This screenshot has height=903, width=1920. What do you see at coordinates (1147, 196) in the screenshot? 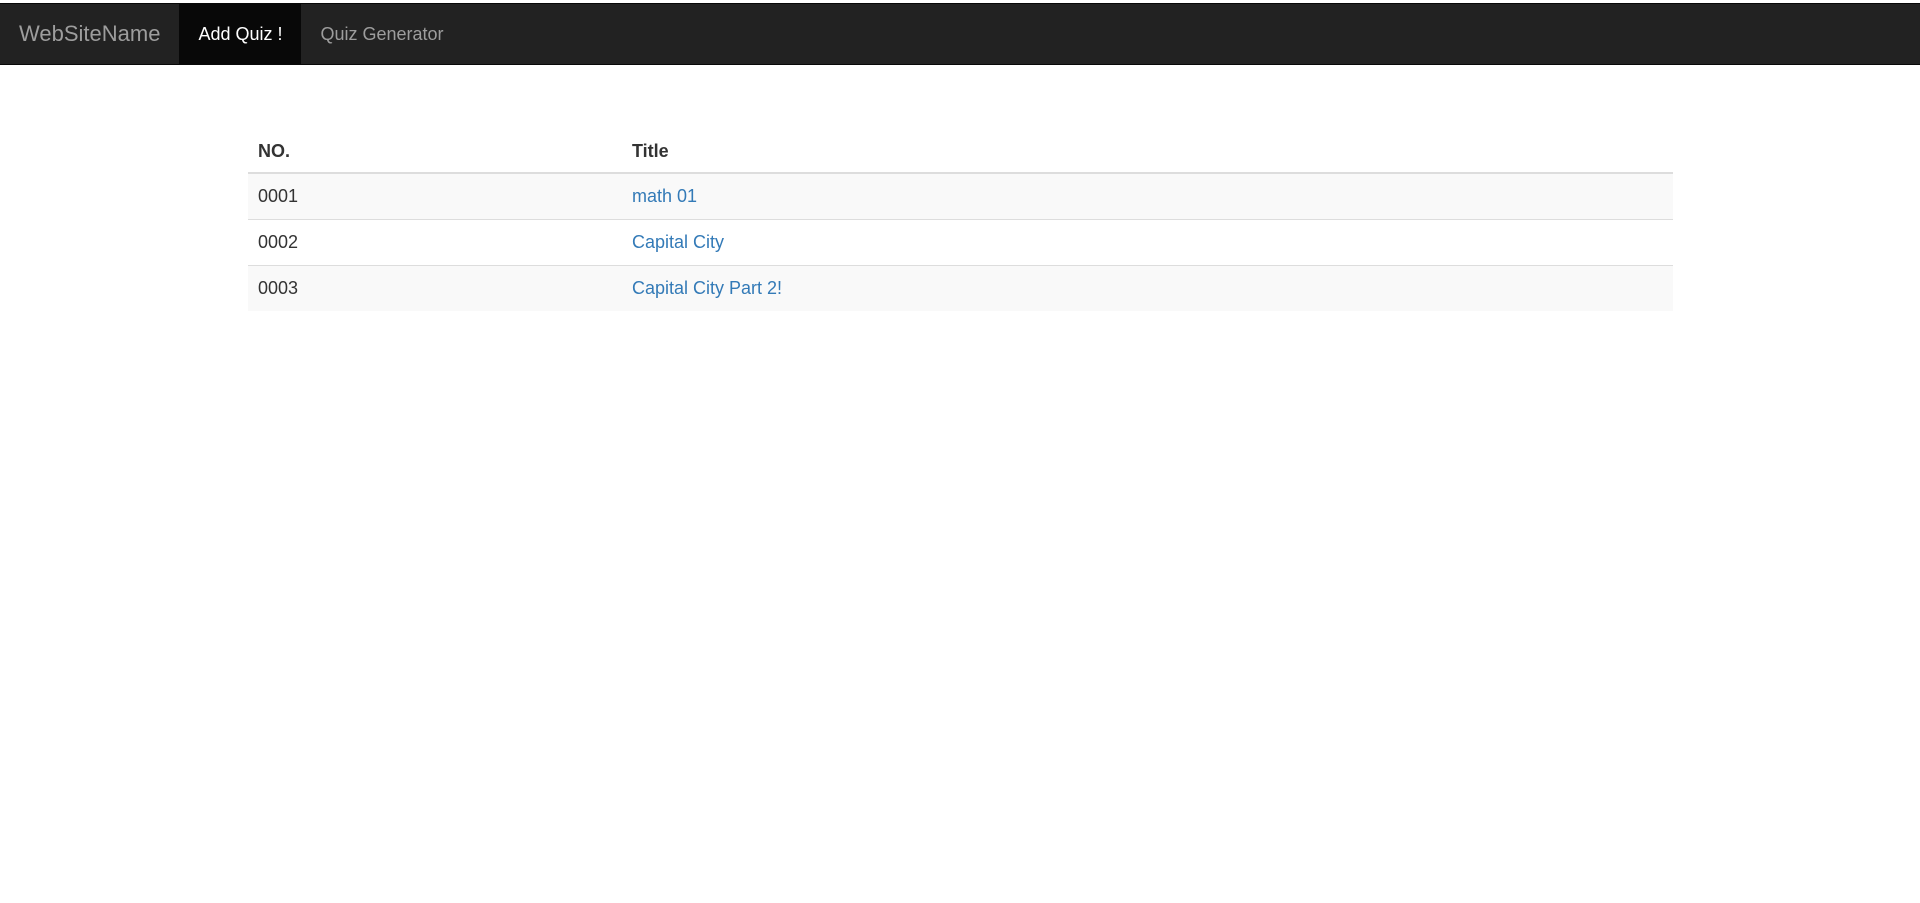
I see `quiz-title-cell: math 01` at bounding box center [1147, 196].